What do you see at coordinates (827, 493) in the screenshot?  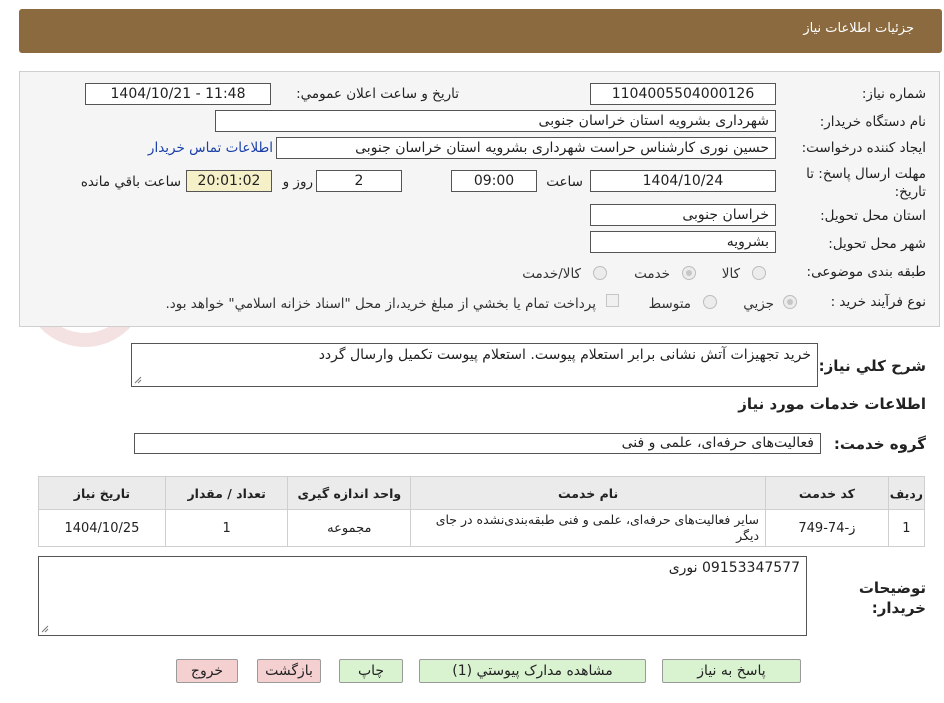 I see `col-header-code: کد خدمت` at bounding box center [827, 493].